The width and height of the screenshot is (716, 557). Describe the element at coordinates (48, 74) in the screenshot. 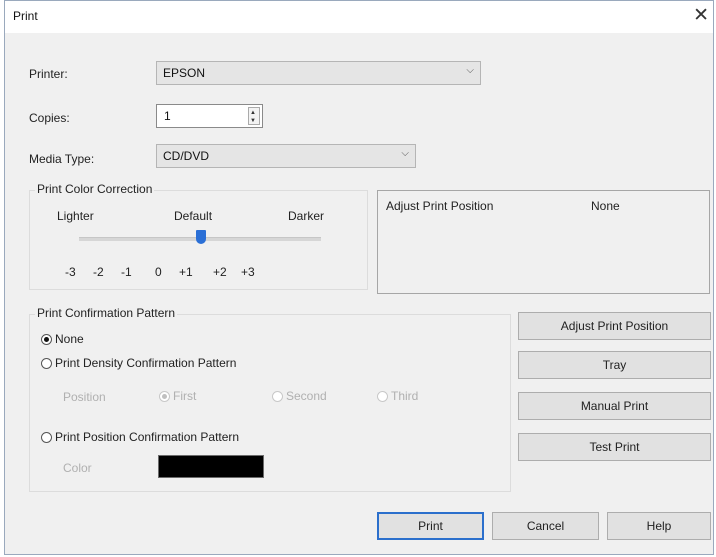

I see `printer-label: Printer:` at that location.